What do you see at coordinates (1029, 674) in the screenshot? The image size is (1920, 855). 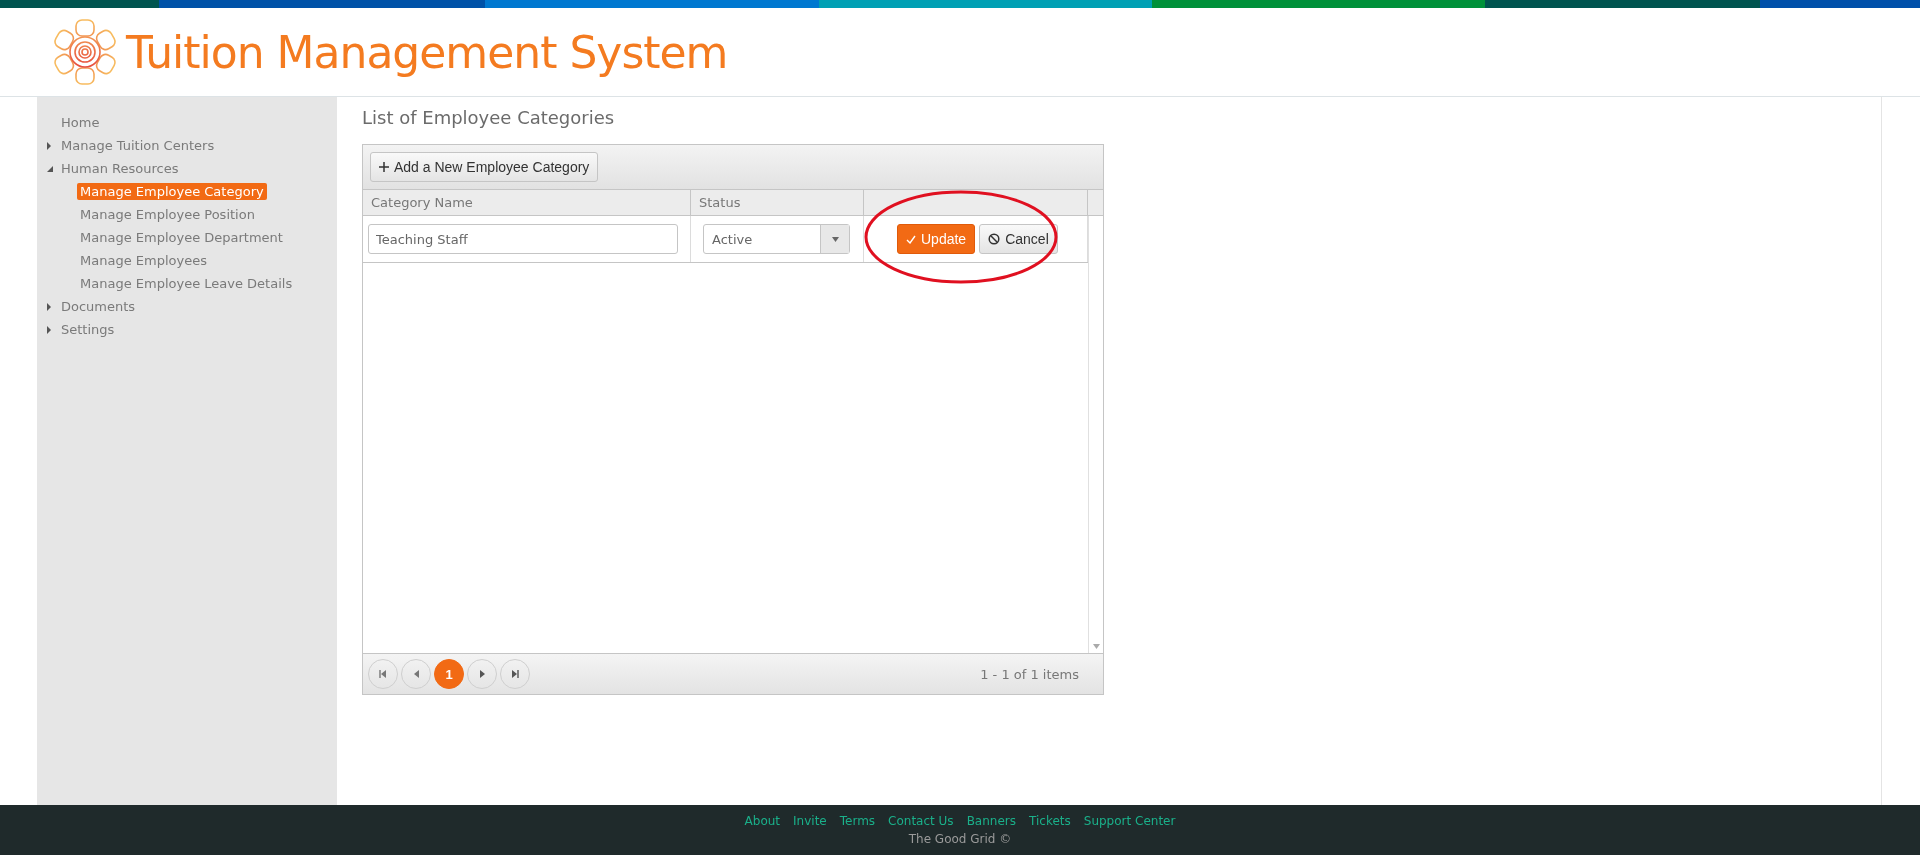 I see `pager-info: 1 - 1 of 1 items` at bounding box center [1029, 674].